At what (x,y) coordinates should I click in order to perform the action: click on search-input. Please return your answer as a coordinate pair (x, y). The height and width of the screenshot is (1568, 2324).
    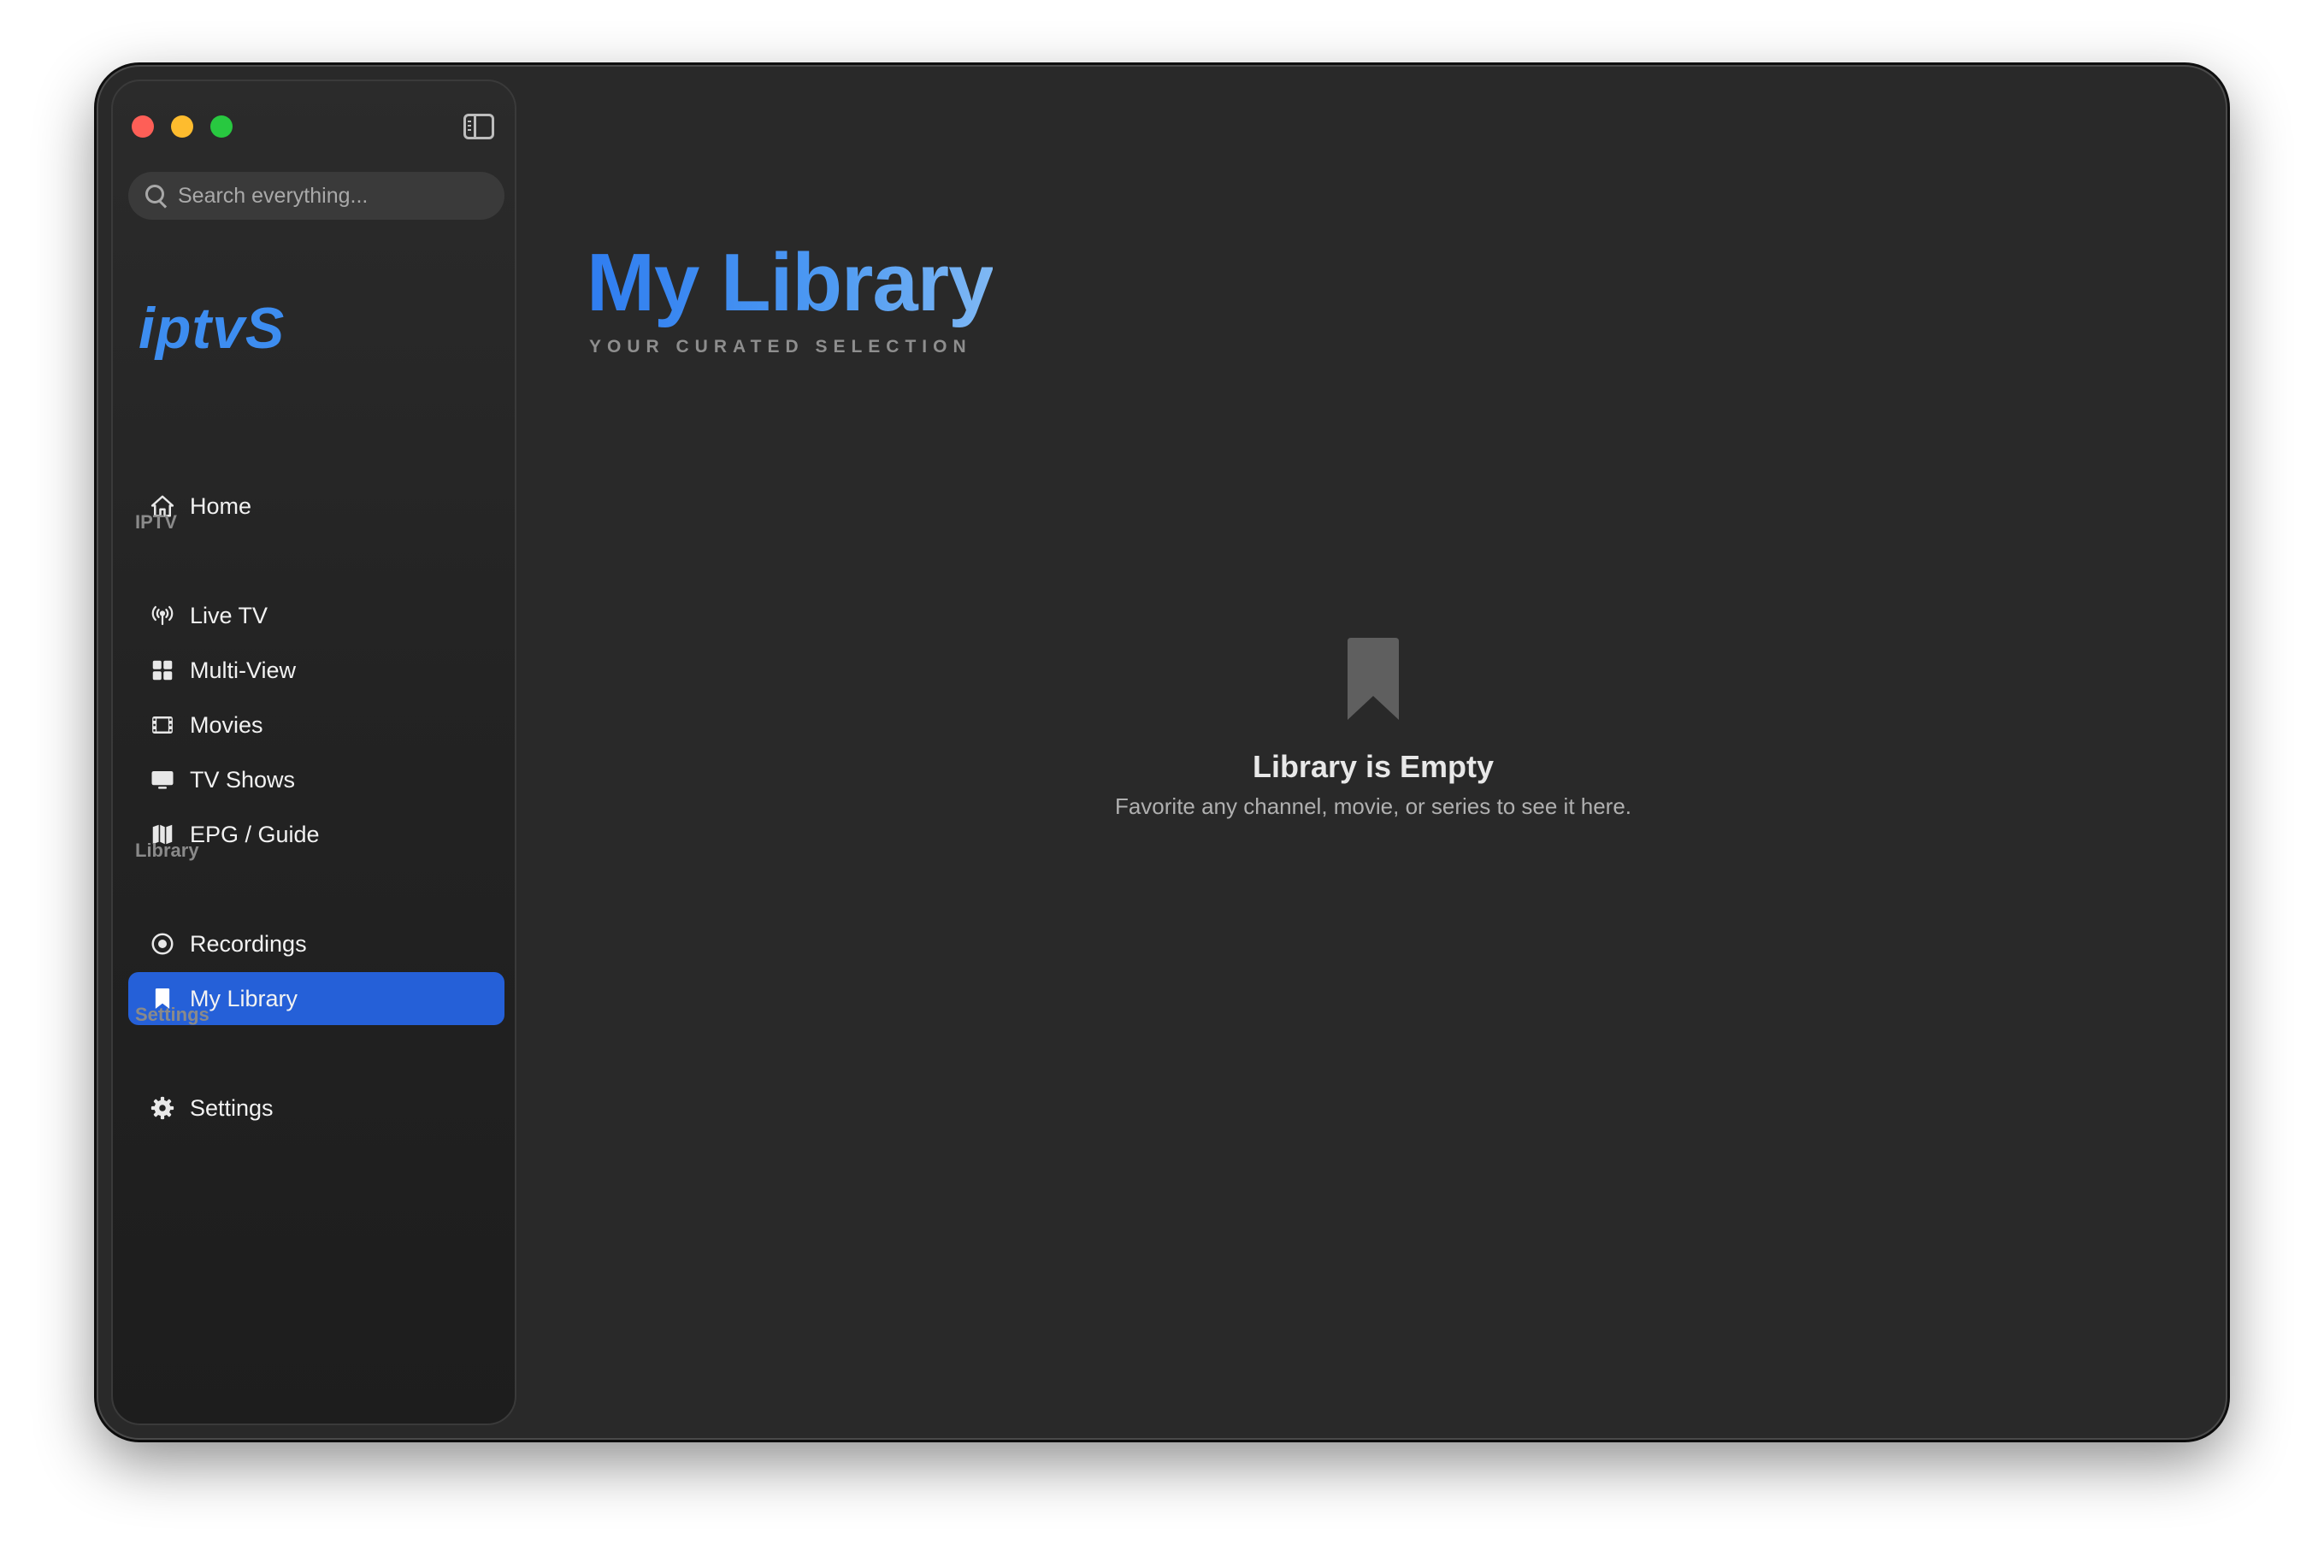
    Looking at the image, I should click on (340, 195).